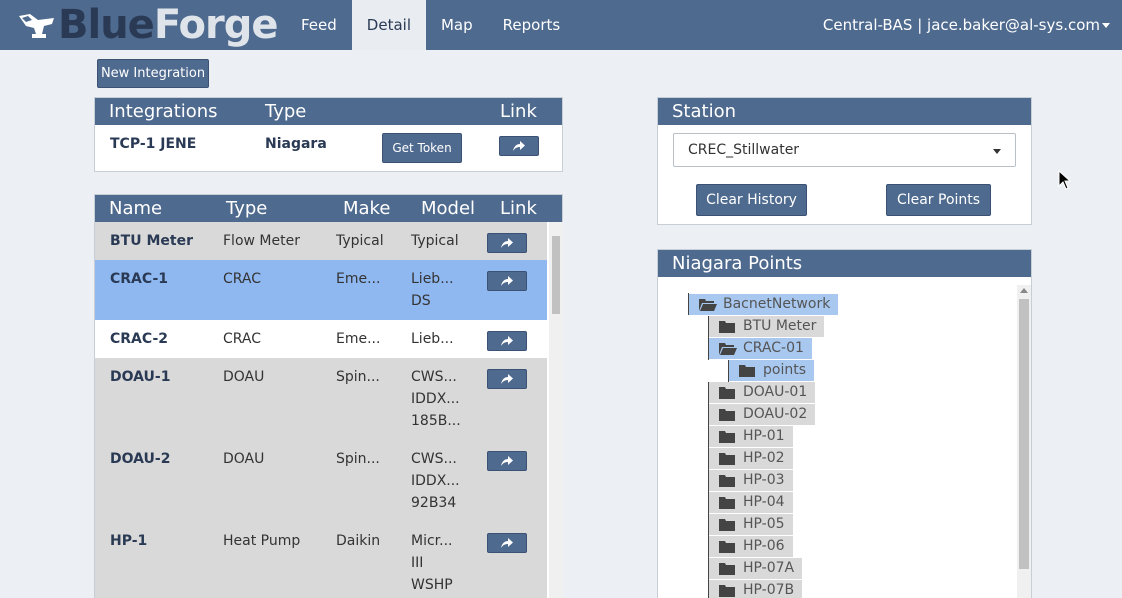 This screenshot has height=598, width=1122. I want to click on nav-tabs: Feed Detail Map Reports, so click(430, 25).